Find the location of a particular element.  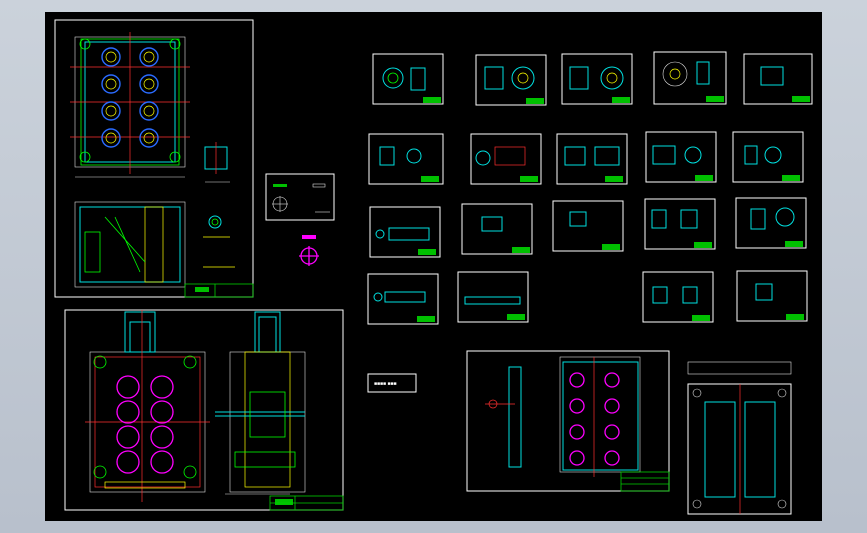

center-note-text: ■■■■ ■■■ is located at coordinates (385, 384).